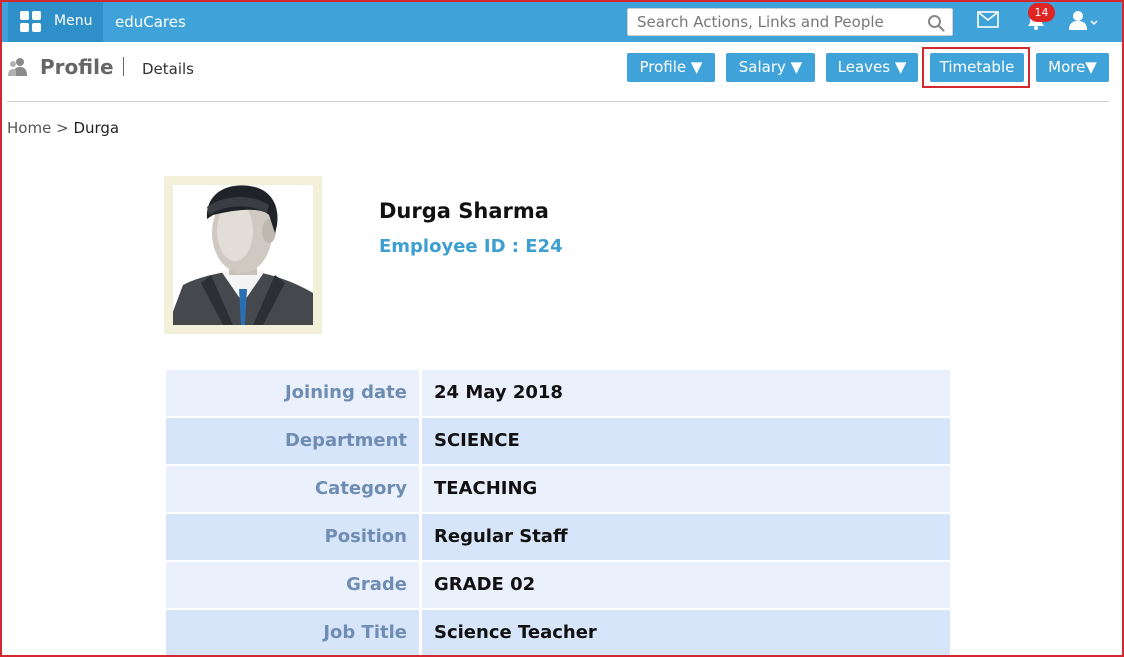 The width and height of the screenshot is (1124, 657). I want to click on header-divider, so click(558, 101).